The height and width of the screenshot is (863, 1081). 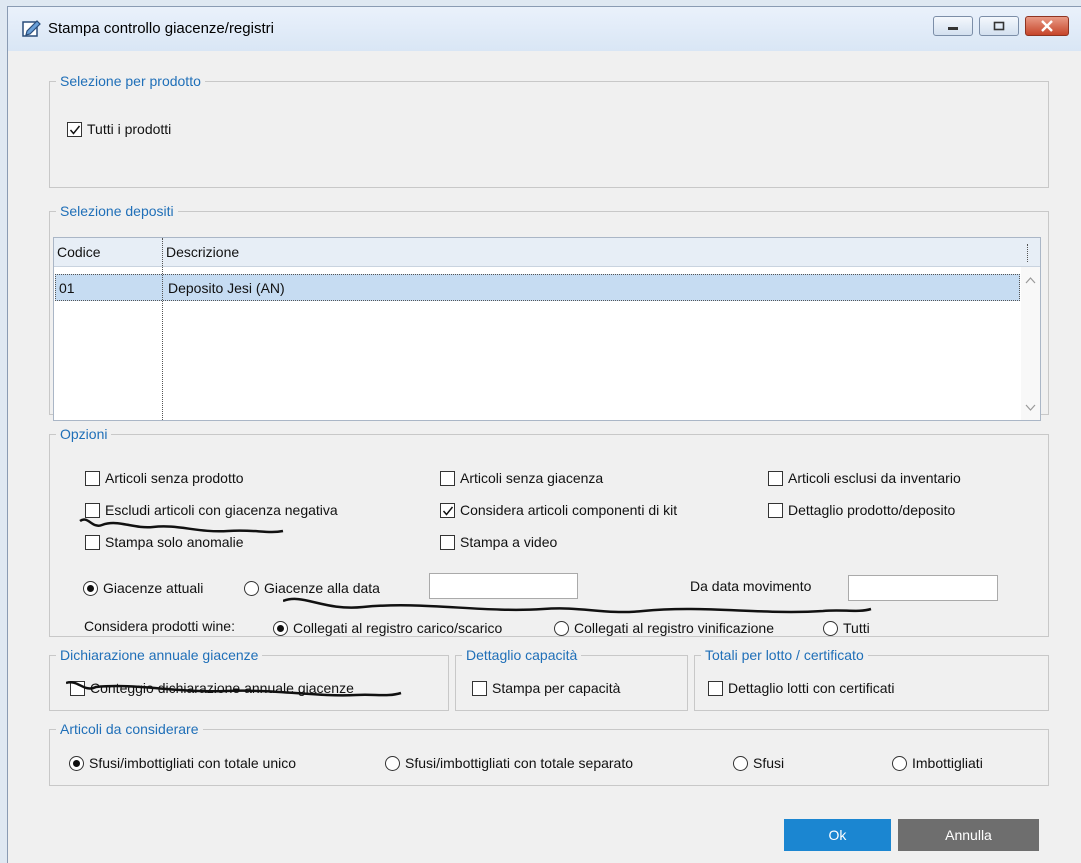 What do you see at coordinates (159, 655) in the screenshot?
I see `annual-declaration-legend: Dichiarazione annuale giacenze` at bounding box center [159, 655].